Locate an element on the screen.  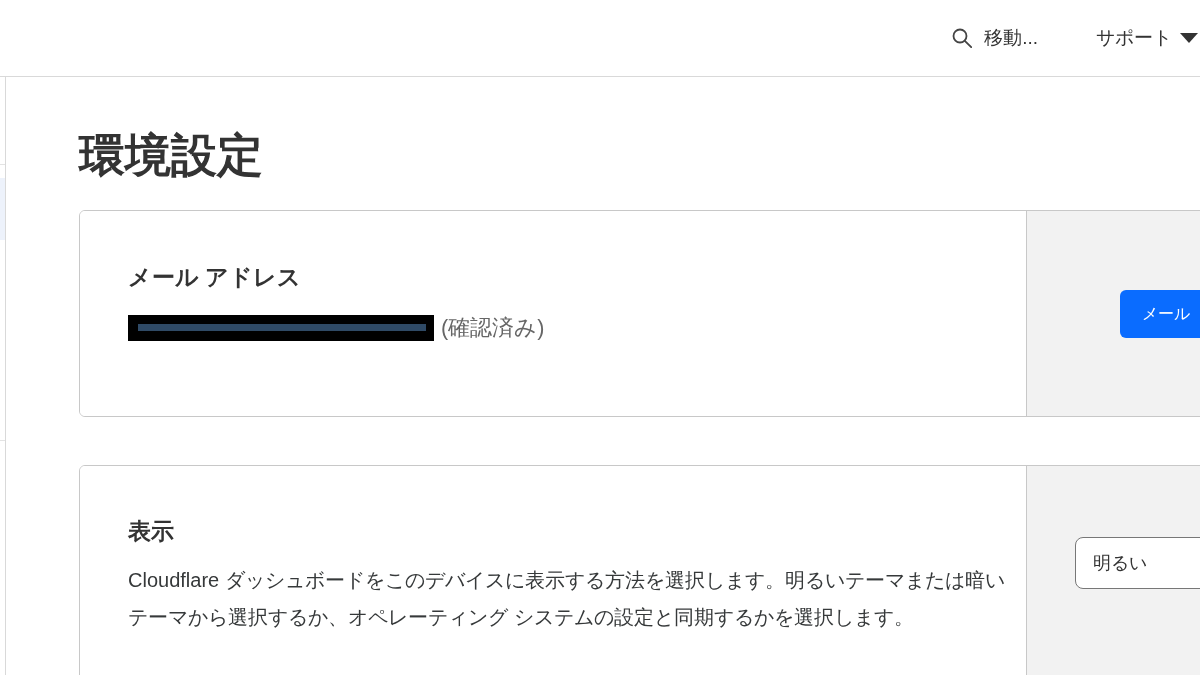
theme-select: 明るい is located at coordinates (1137, 563).